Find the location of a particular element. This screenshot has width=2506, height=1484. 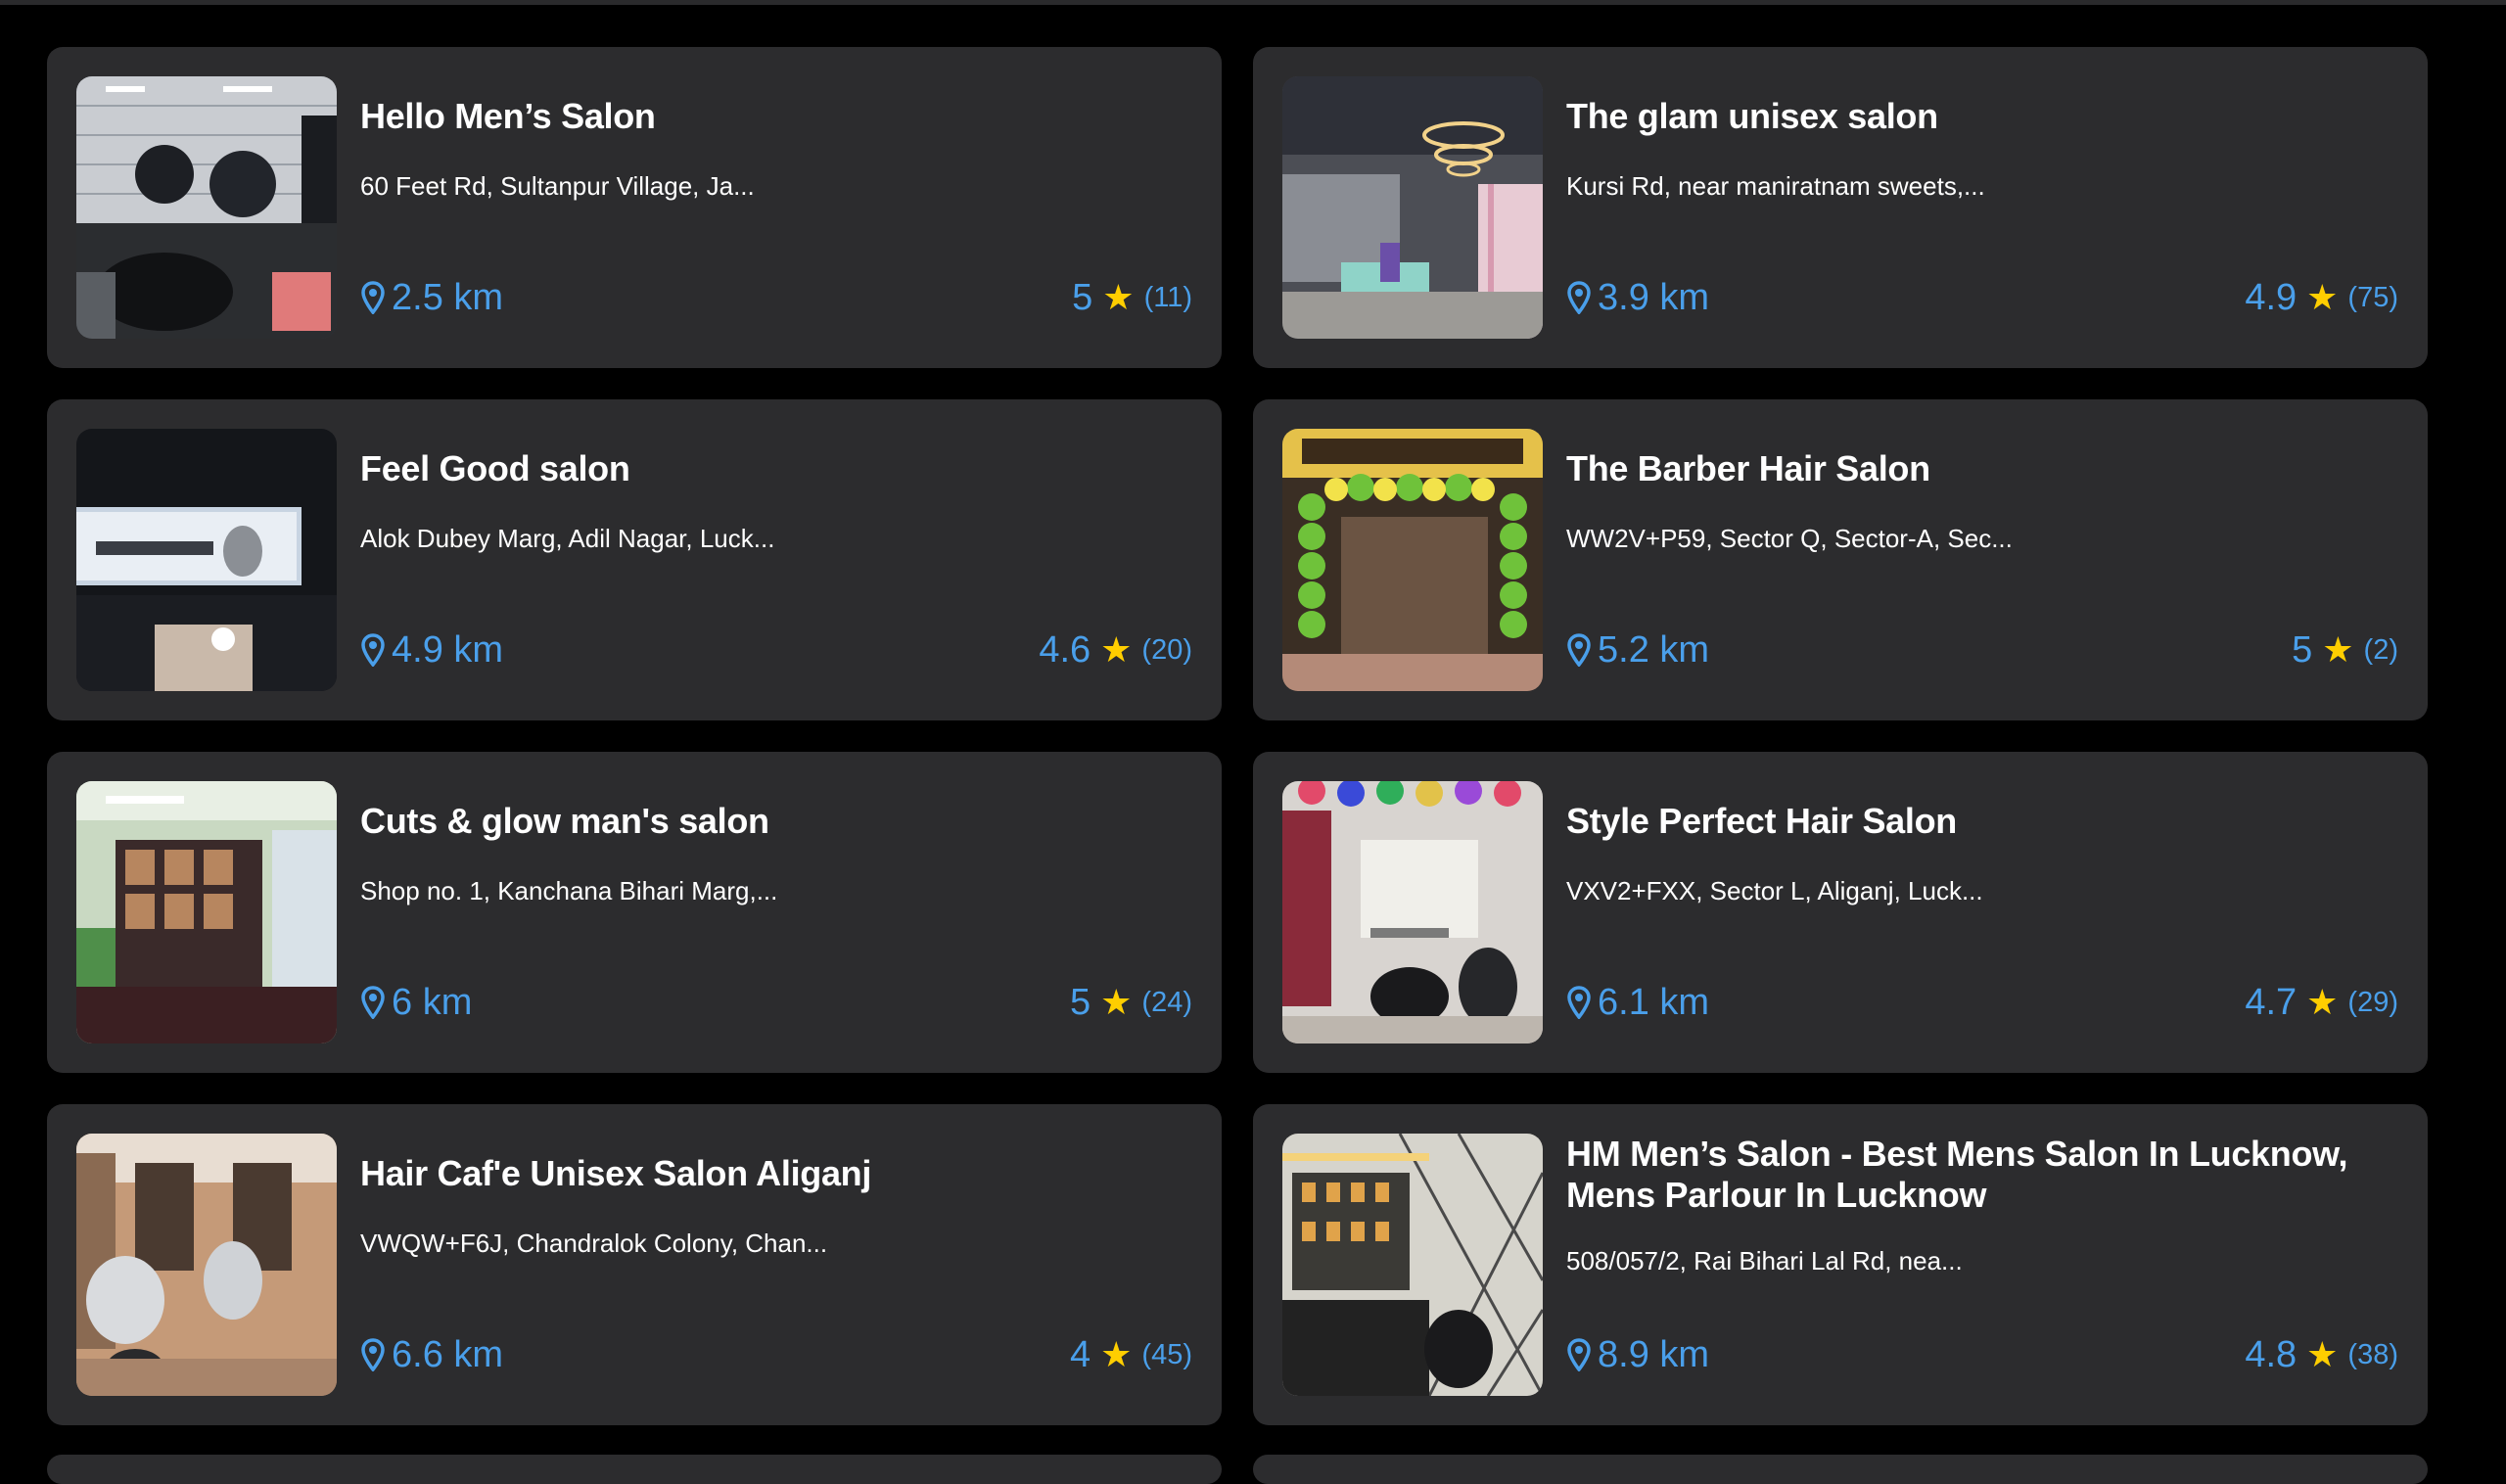

salon-name: Feel Good salon is located at coordinates (495, 468).